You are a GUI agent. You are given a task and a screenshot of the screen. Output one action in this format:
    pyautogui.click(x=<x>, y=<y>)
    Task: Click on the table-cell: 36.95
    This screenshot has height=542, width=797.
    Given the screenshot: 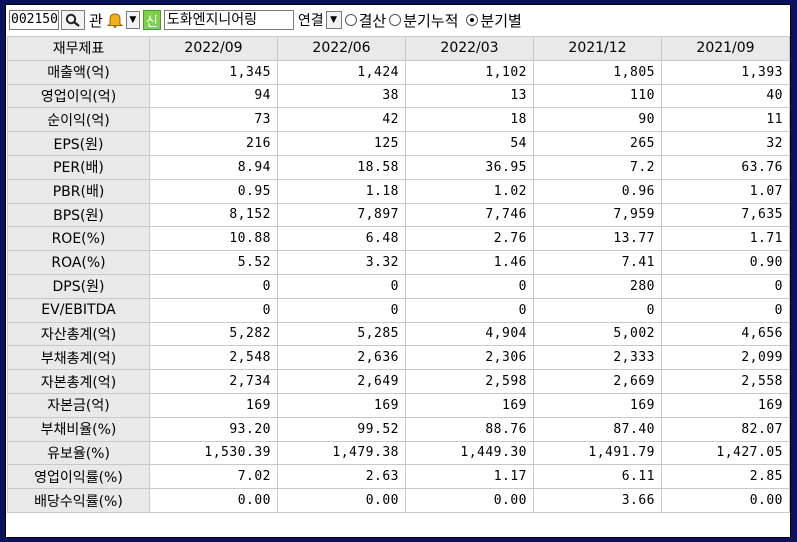 What is the action you would take?
    pyautogui.click(x=469, y=167)
    